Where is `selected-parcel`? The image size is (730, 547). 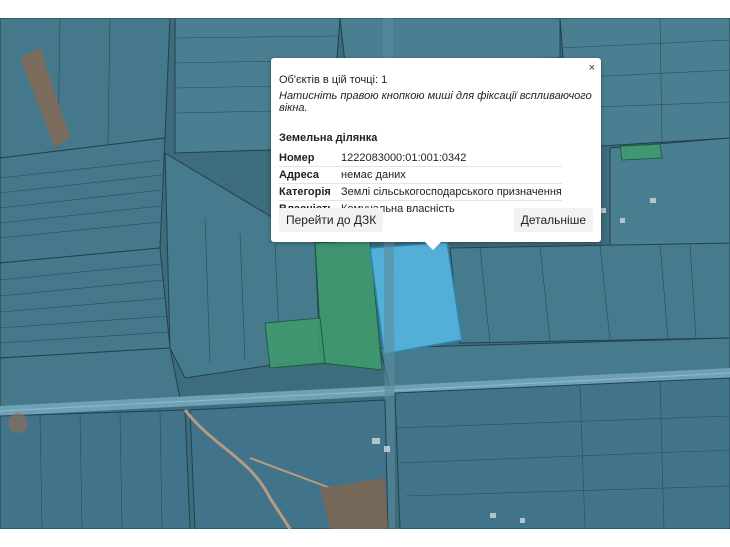 selected-parcel is located at coordinates (416, 298).